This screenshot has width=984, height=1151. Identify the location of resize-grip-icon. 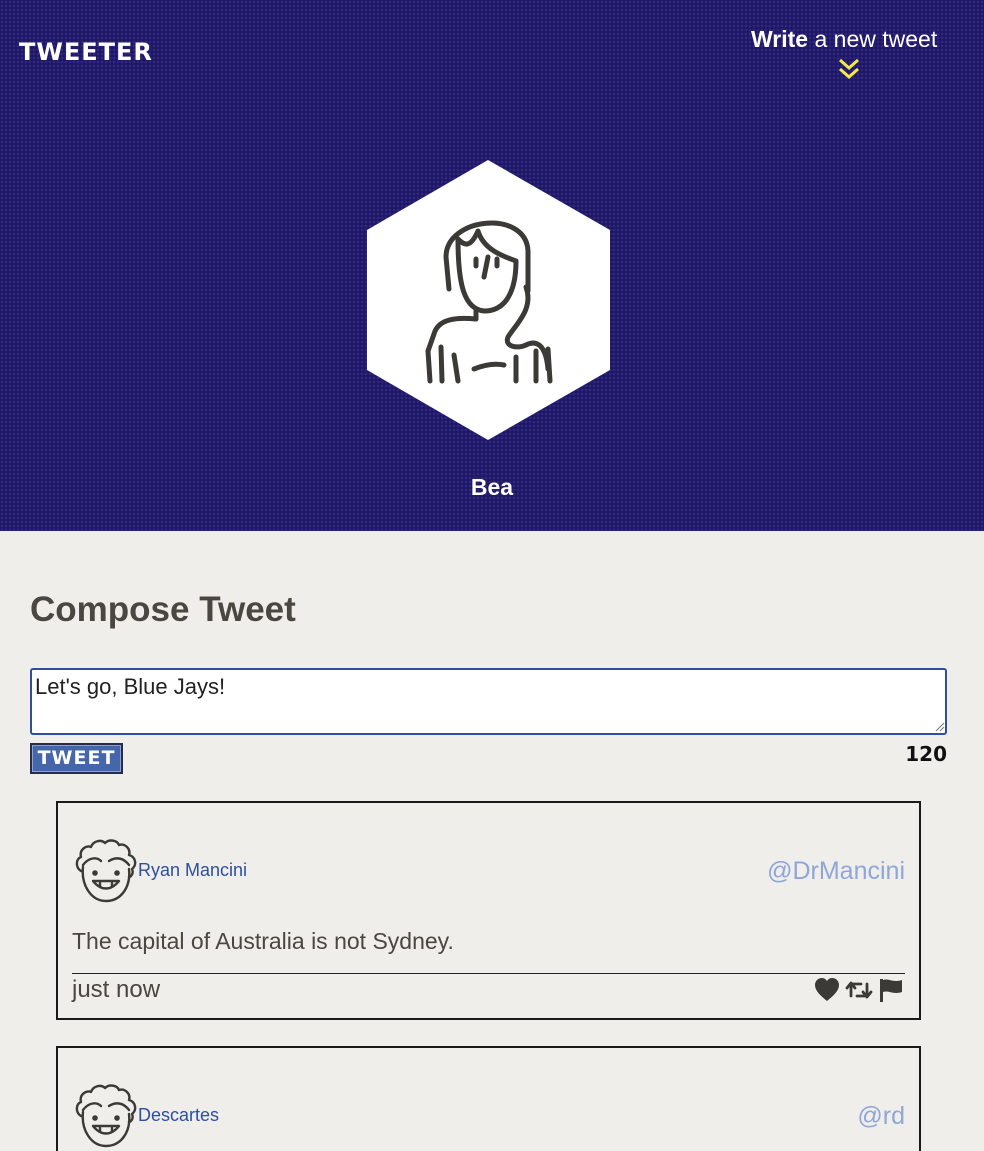
(940, 727).